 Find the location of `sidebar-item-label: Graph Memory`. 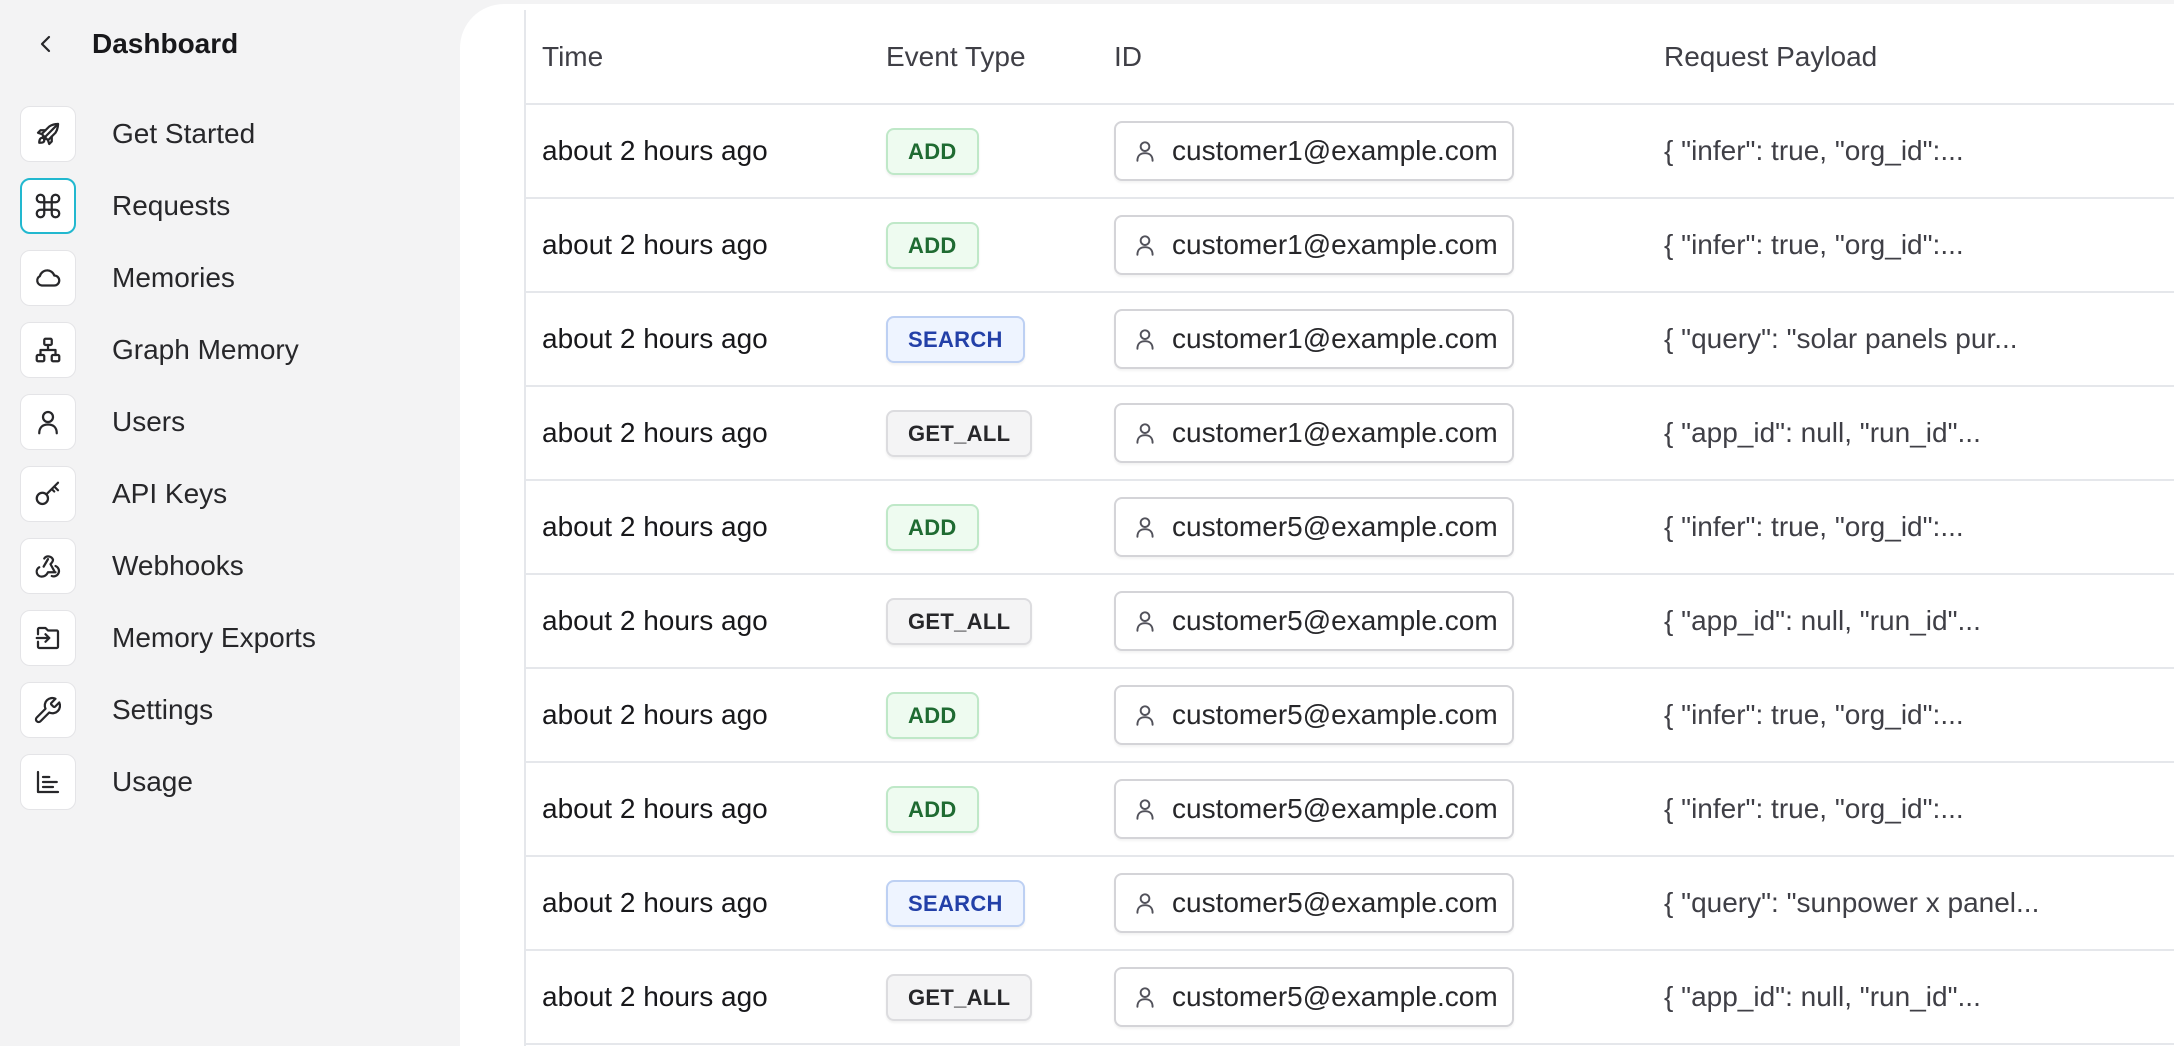

sidebar-item-label: Graph Memory is located at coordinates (205, 349).